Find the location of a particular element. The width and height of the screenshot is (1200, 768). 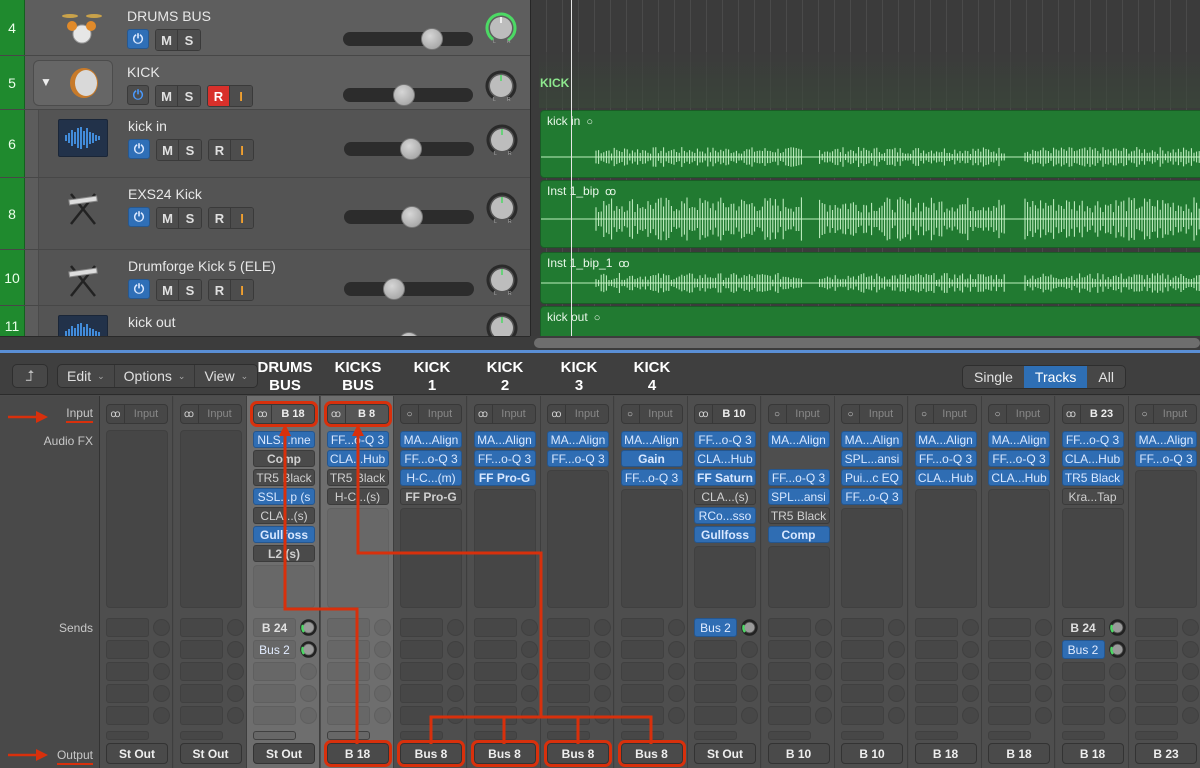

track-row: 10 Drumforge Kick 5 (ELE) ⏻ M S R I L R is located at coordinates (265, 278).